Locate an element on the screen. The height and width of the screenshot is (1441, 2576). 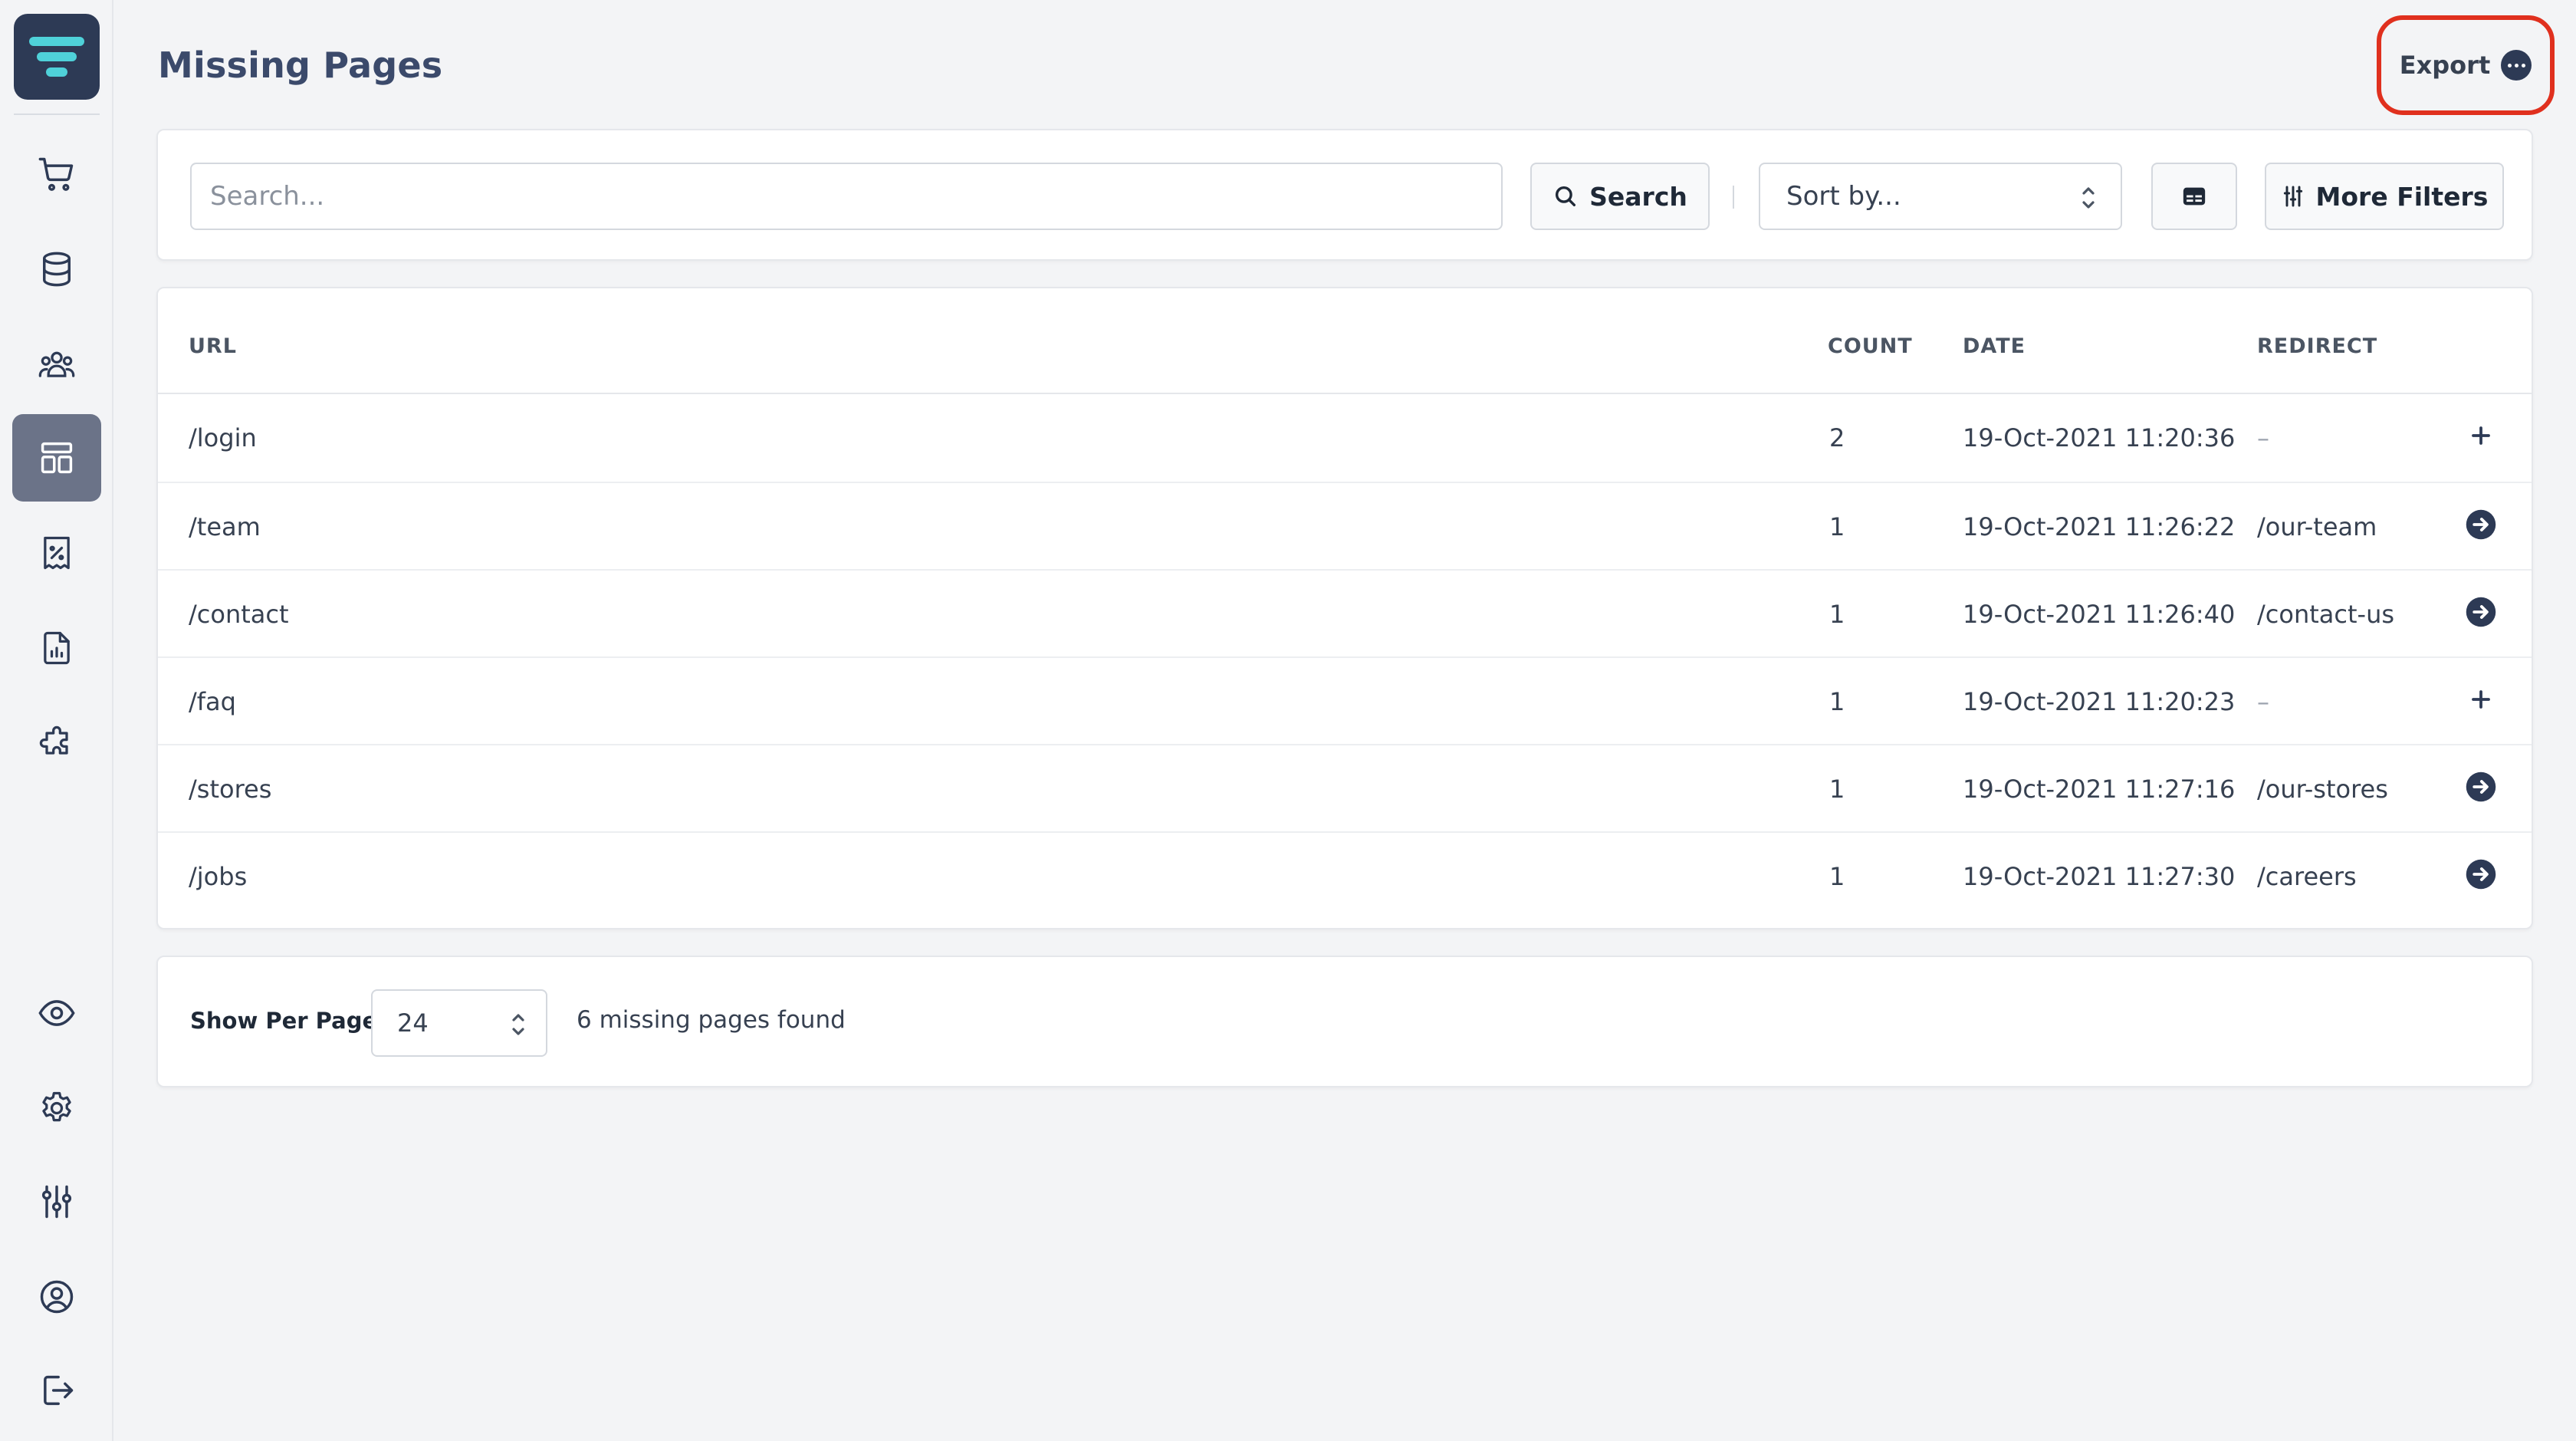
table-row: /jobs 1 19-Oct-2021 11:27:30/careers is located at coordinates (1345, 875).